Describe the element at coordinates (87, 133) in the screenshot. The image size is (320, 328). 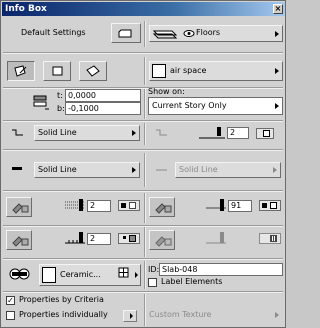
I see `line-type-popup-top: Solid Line` at that location.